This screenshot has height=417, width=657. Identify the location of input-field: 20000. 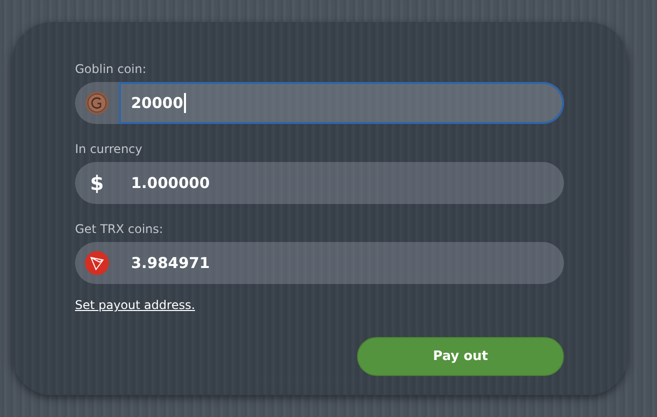
(319, 103).